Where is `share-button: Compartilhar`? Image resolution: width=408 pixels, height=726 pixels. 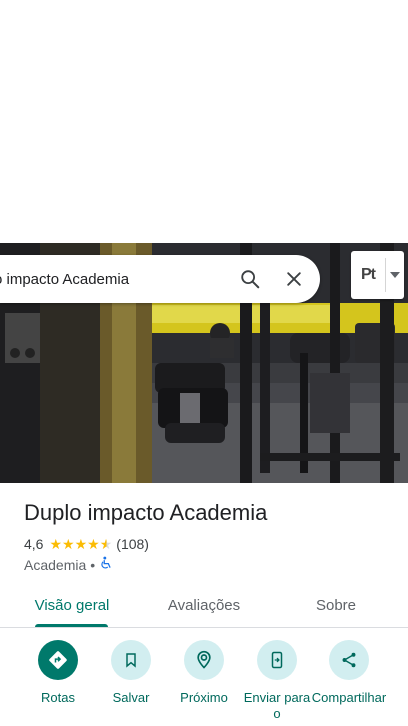 share-button: Compartilhar is located at coordinates (349, 673).